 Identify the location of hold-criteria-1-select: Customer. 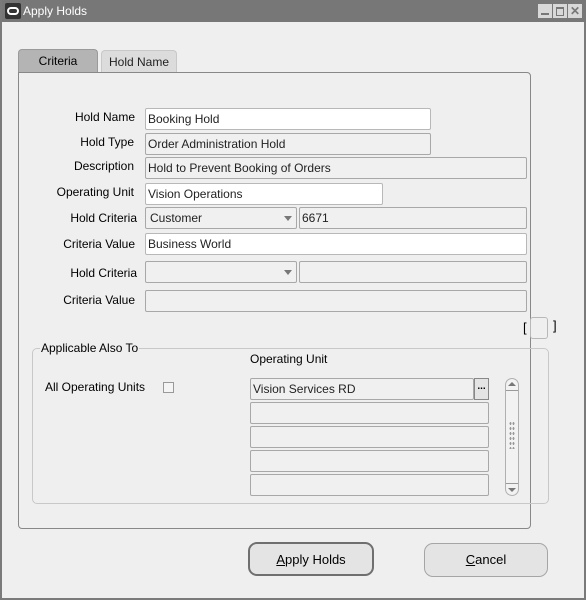
(221, 218).